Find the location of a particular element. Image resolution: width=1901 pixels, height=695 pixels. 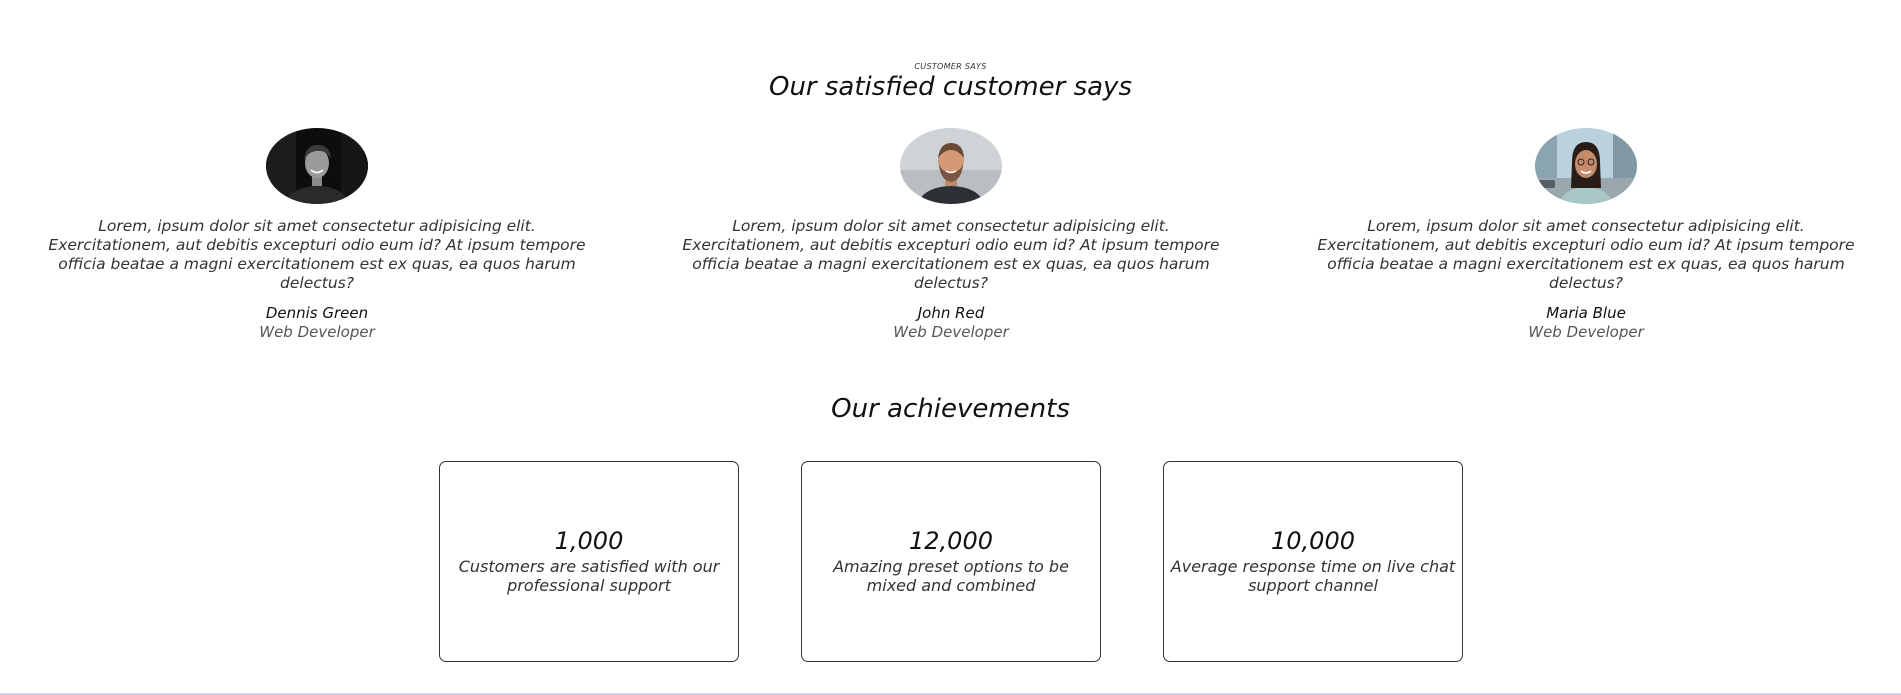

testimonial-name: John Red is located at coordinates (951, 313).